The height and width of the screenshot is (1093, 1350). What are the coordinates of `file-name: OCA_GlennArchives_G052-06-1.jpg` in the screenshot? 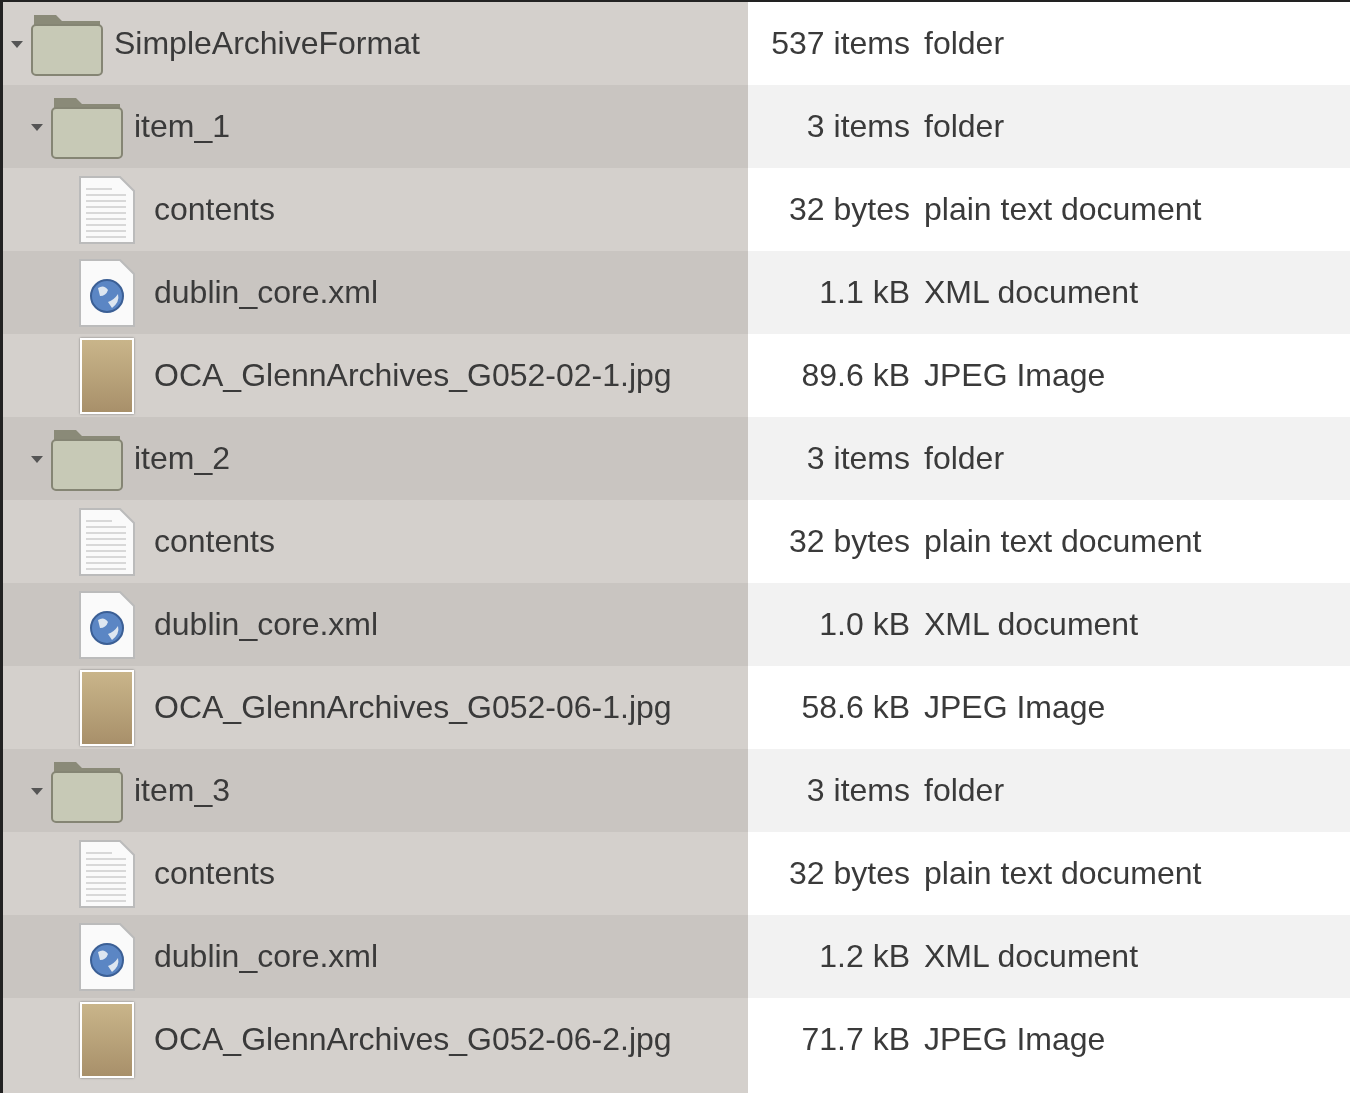 It's located at (413, 707).